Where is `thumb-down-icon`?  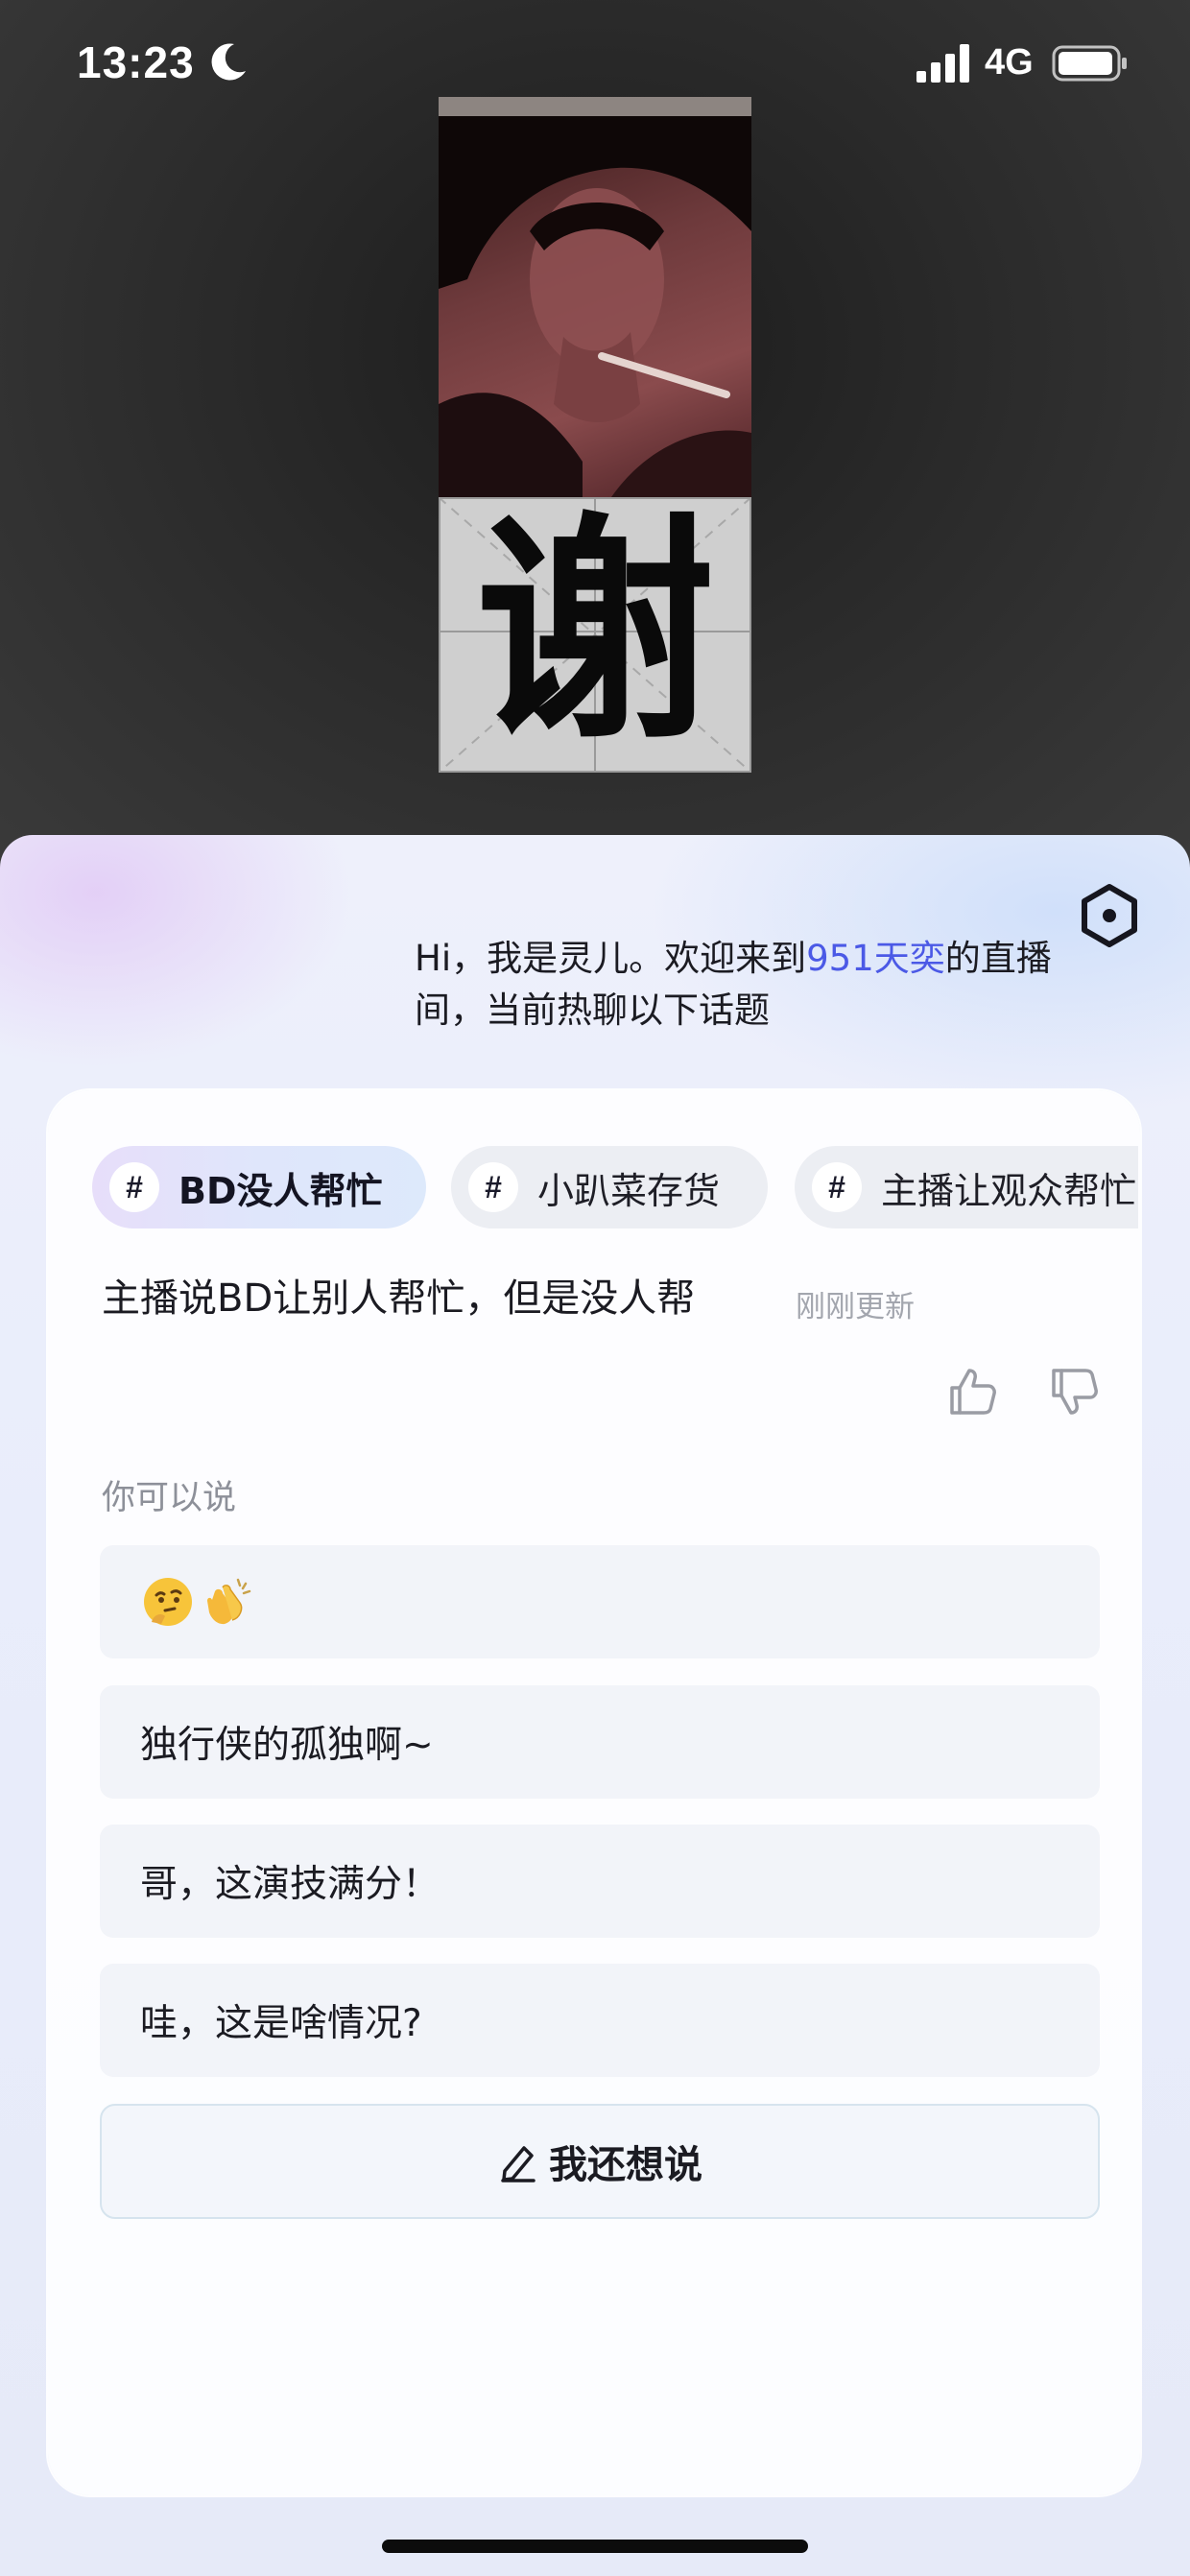
thumb-down-icon is located at coordinates (1075, 1392).